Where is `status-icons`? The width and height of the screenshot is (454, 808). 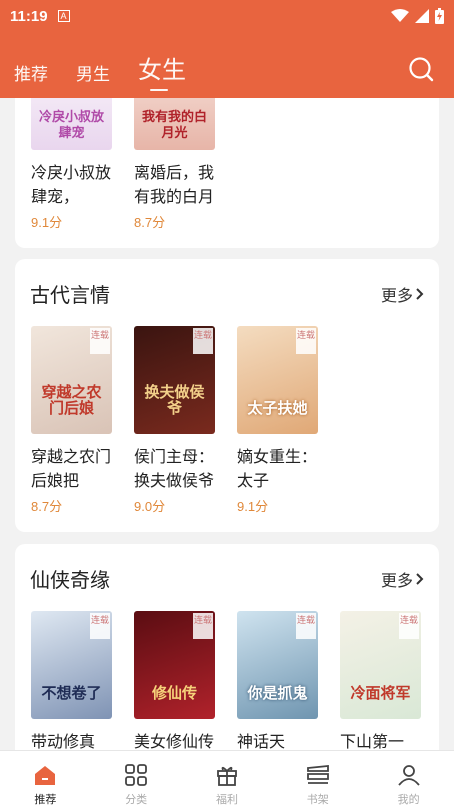
status-icons is located at coordinates (417, 16).